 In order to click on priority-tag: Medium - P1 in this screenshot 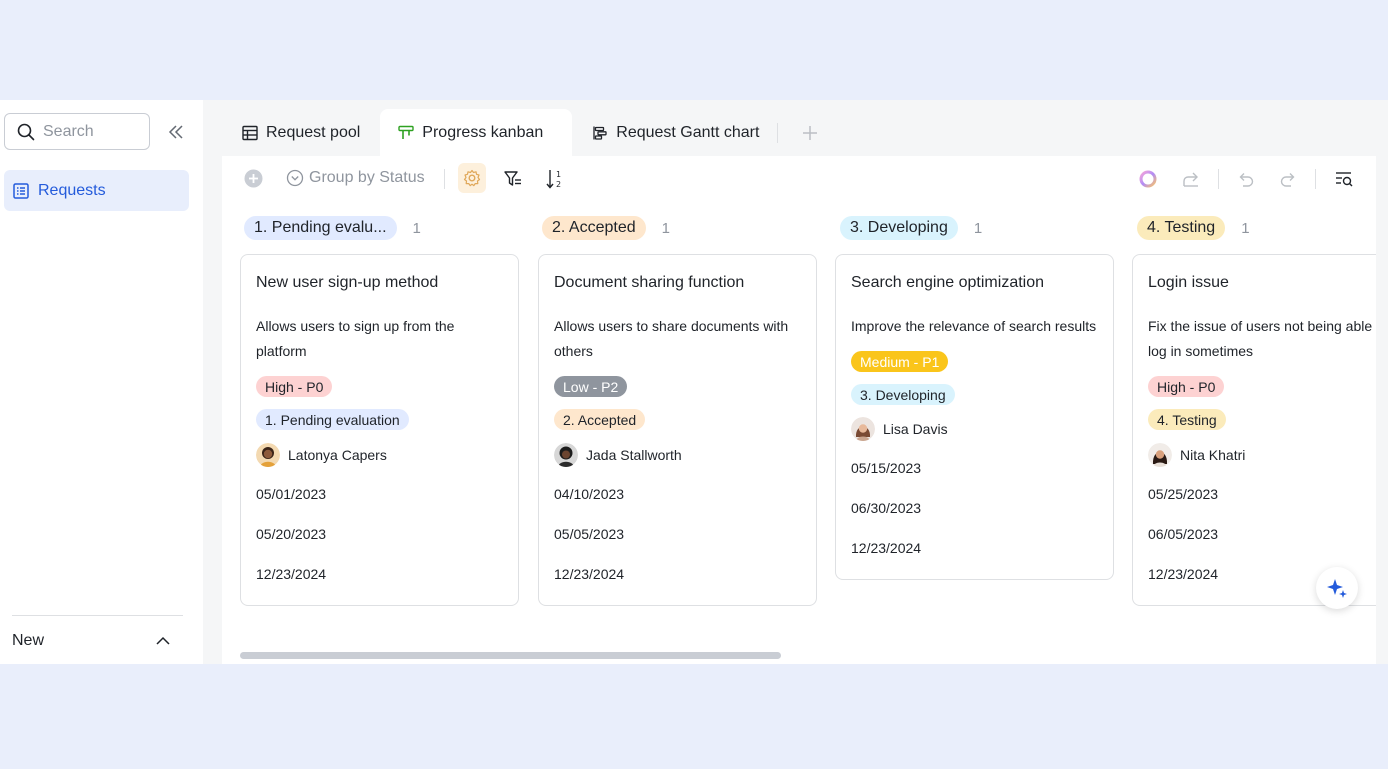, I will do `click(900, 361)`.